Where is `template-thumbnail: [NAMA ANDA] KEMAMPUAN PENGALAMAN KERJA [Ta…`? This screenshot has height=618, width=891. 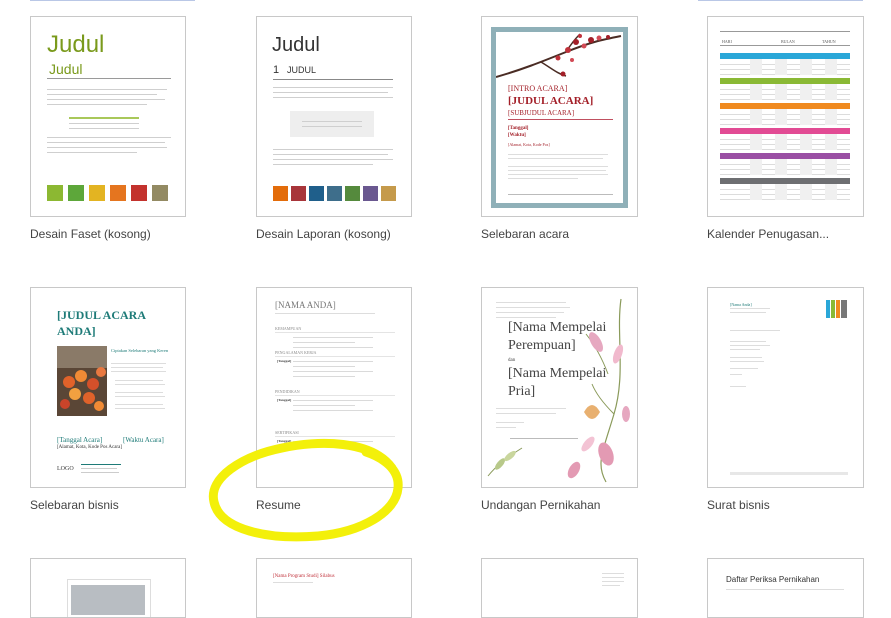
template-thumbnail: [NAMA ANDA] KEMAMPUAN PENGALAMAN KERJA [Ta… is located at coordinates (334, 387).